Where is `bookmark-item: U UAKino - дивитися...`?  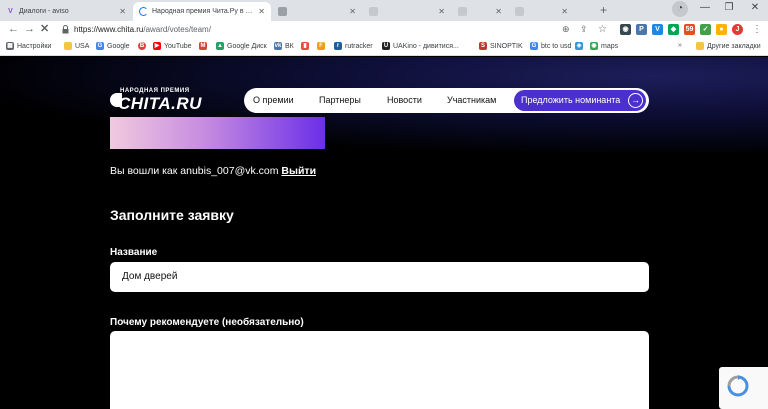
bookmark-item: U UAKino - дивитися... is located at coordinates (420, 46).